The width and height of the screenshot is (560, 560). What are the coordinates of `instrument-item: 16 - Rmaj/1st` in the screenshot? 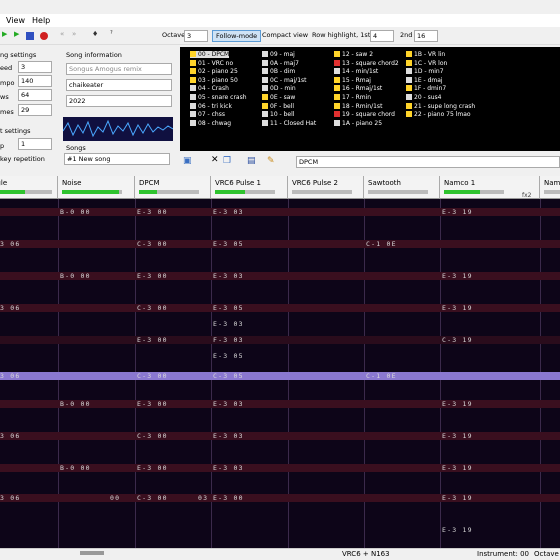 It's located at (358, 88).